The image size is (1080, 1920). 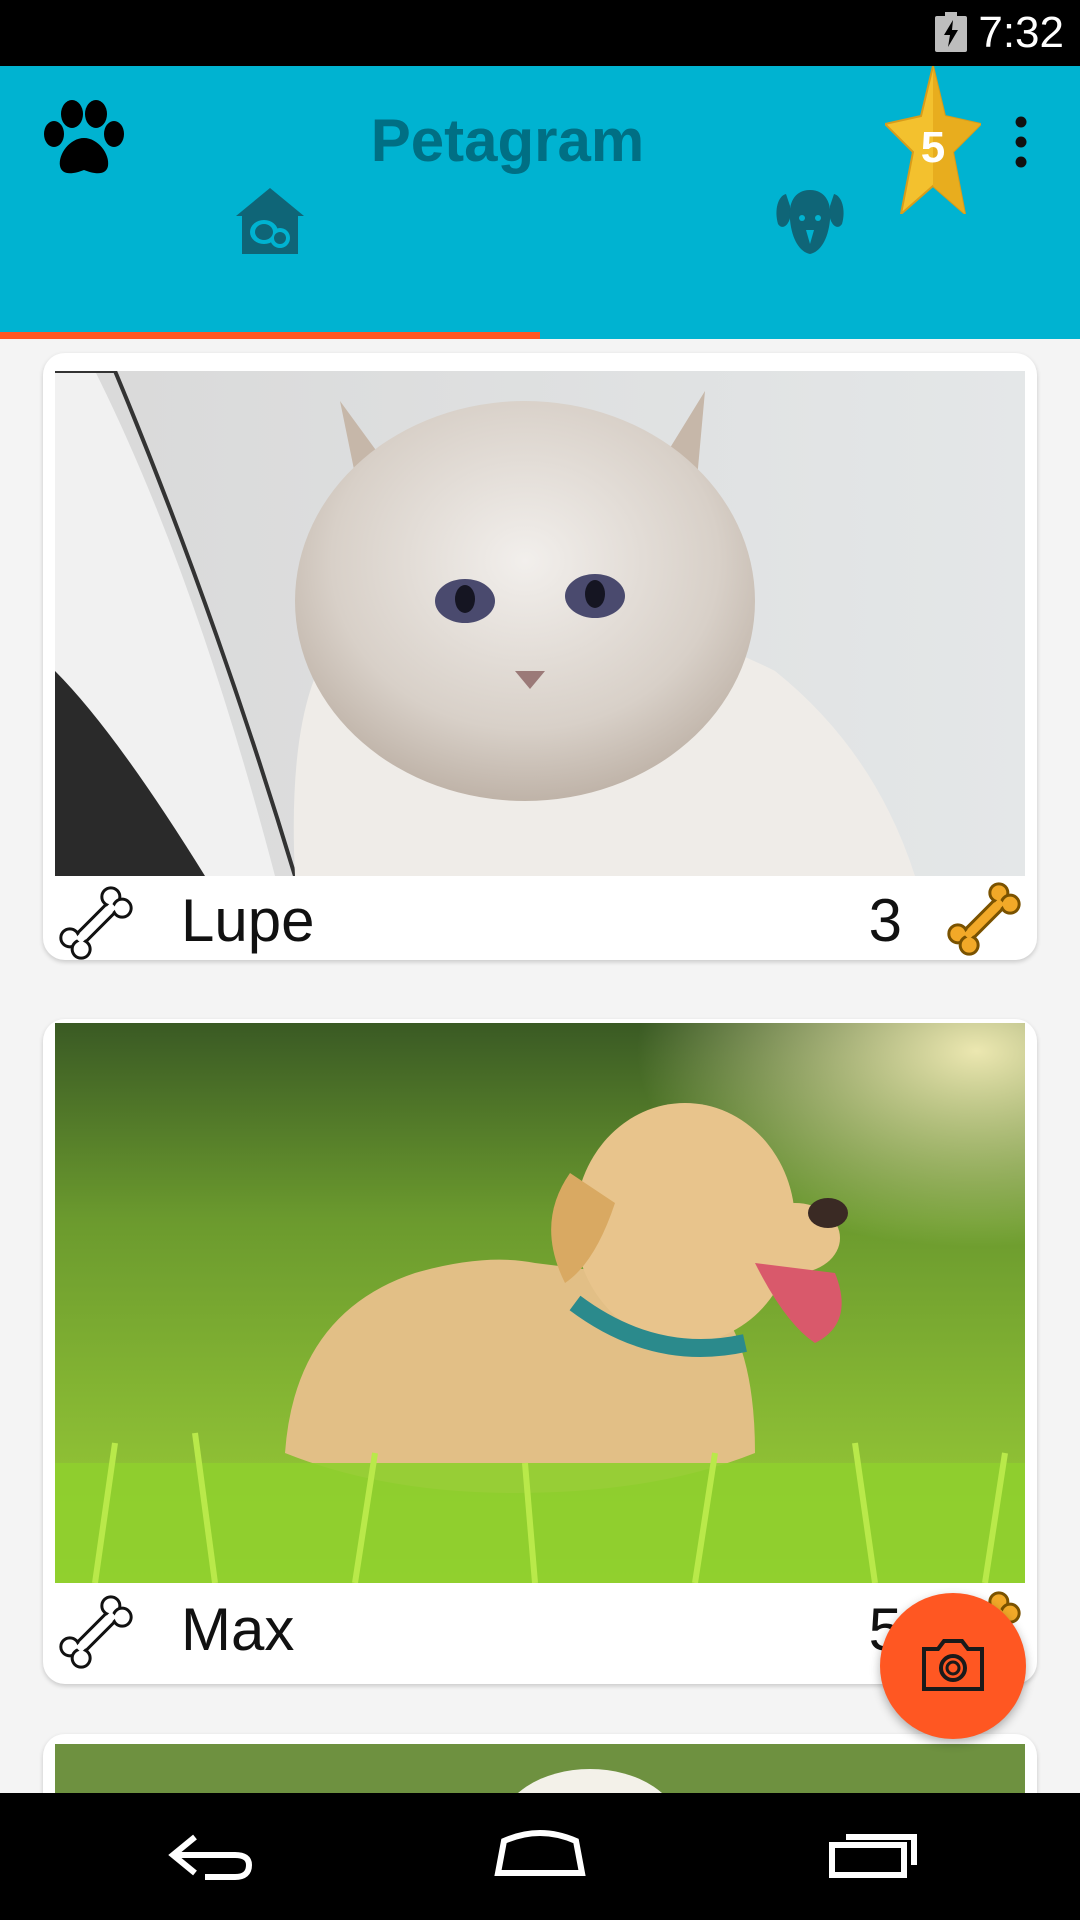 What do you see at coordinates (951, 32) in the screenshot?
I see `battery-charging-icon` at bounding box center [951, 32].